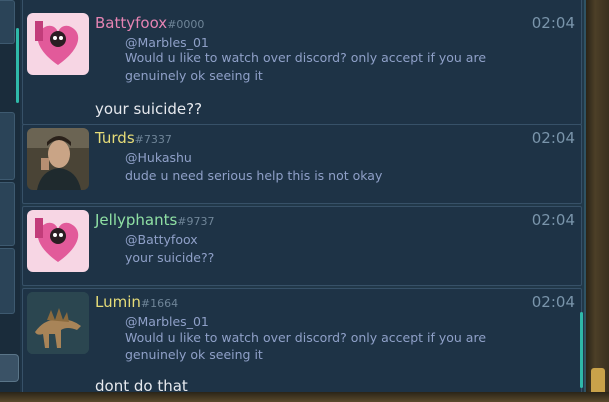  What do you see at coordinates (155, 220) in the screenshot?
I see `username: Jellyphants#9737` at bounding box center [155, 220].